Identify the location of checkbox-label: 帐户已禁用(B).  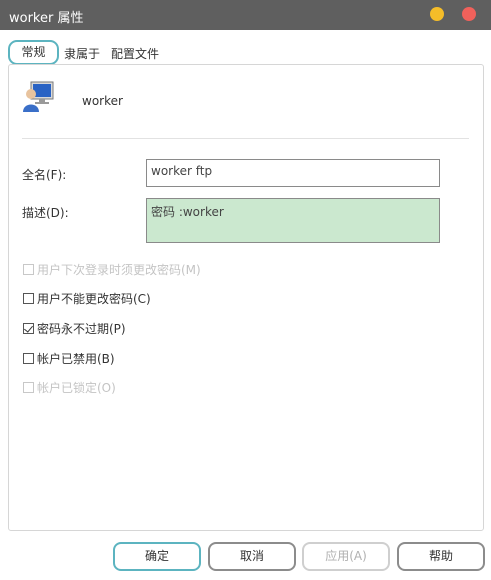
(76, 358).